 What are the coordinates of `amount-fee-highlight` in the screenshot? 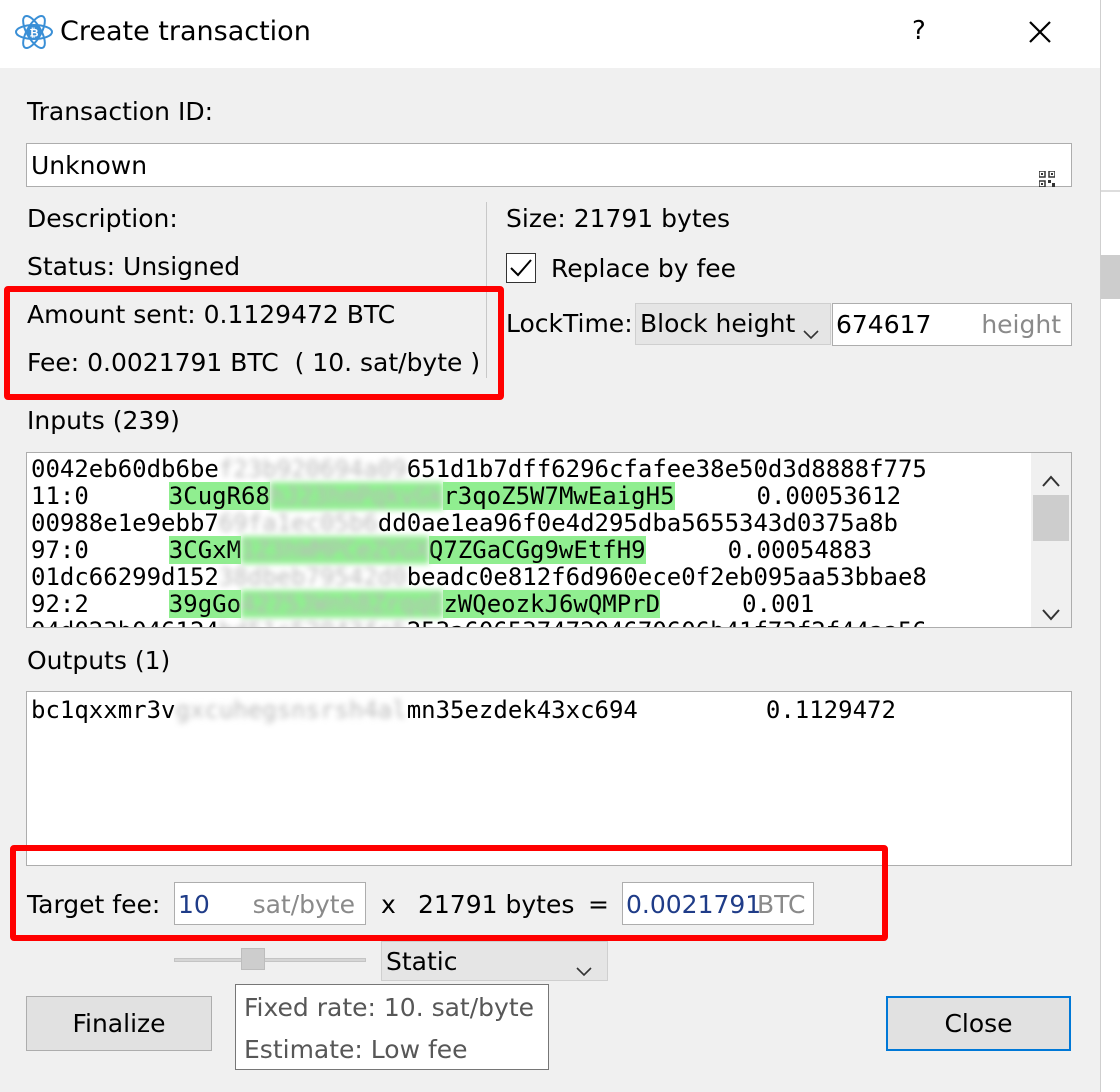 It's located at (254, 343).